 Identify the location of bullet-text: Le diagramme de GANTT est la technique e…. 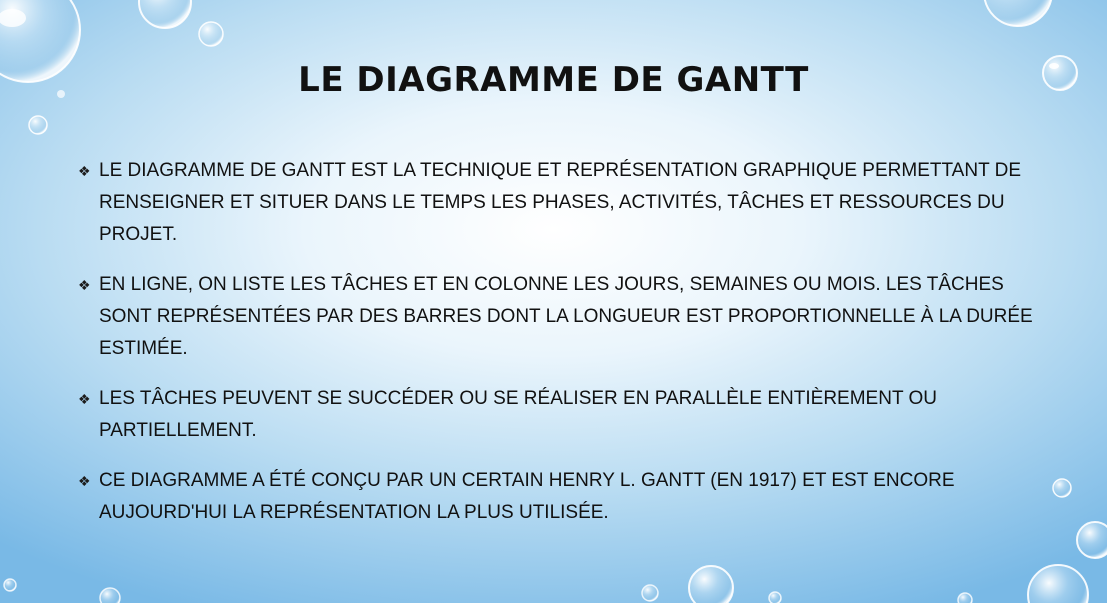
(560, 202).